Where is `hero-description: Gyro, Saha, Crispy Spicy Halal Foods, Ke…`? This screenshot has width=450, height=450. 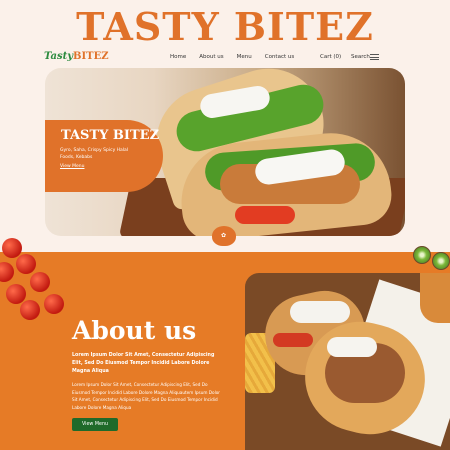
hero-description: Gyro, Saha, Crispy Spicy Halal Foods, Ke… is located at coordinates (94, 154).